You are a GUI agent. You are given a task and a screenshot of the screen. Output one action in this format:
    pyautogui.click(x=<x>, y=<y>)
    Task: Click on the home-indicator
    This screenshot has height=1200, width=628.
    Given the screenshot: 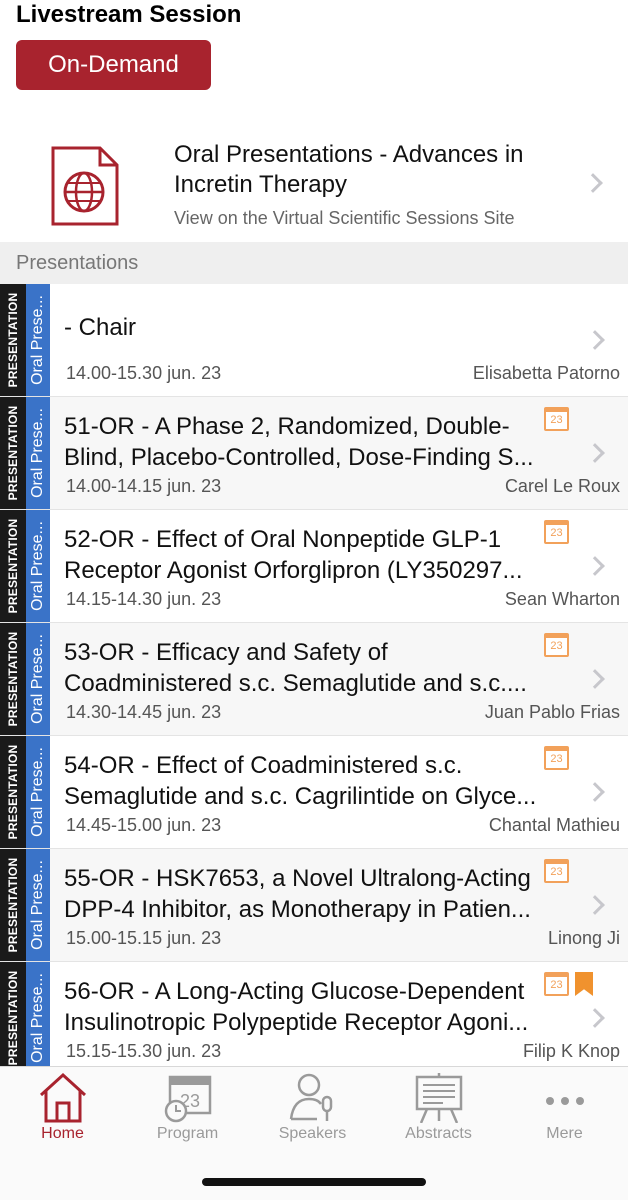 What is the action you would take?
    pyautogui.click(x=314, y=1182)
    